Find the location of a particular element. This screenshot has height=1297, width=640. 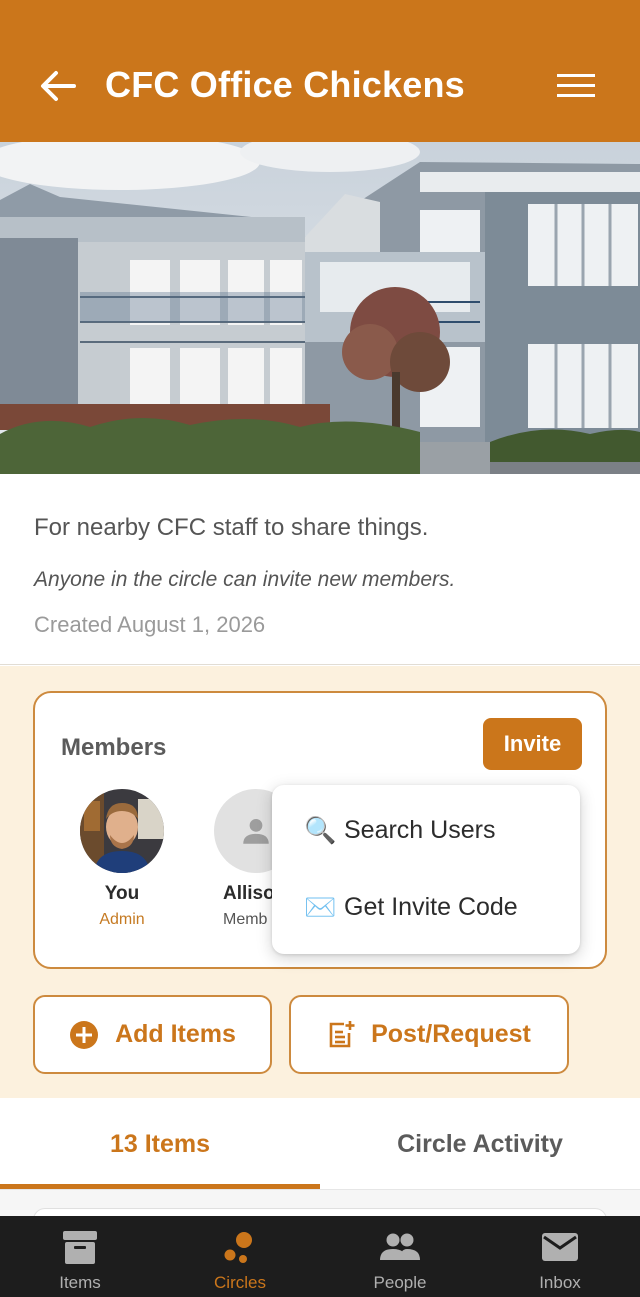

bottom-navigation: Items Circles People Inbox is located at coordinates (320, 1256).